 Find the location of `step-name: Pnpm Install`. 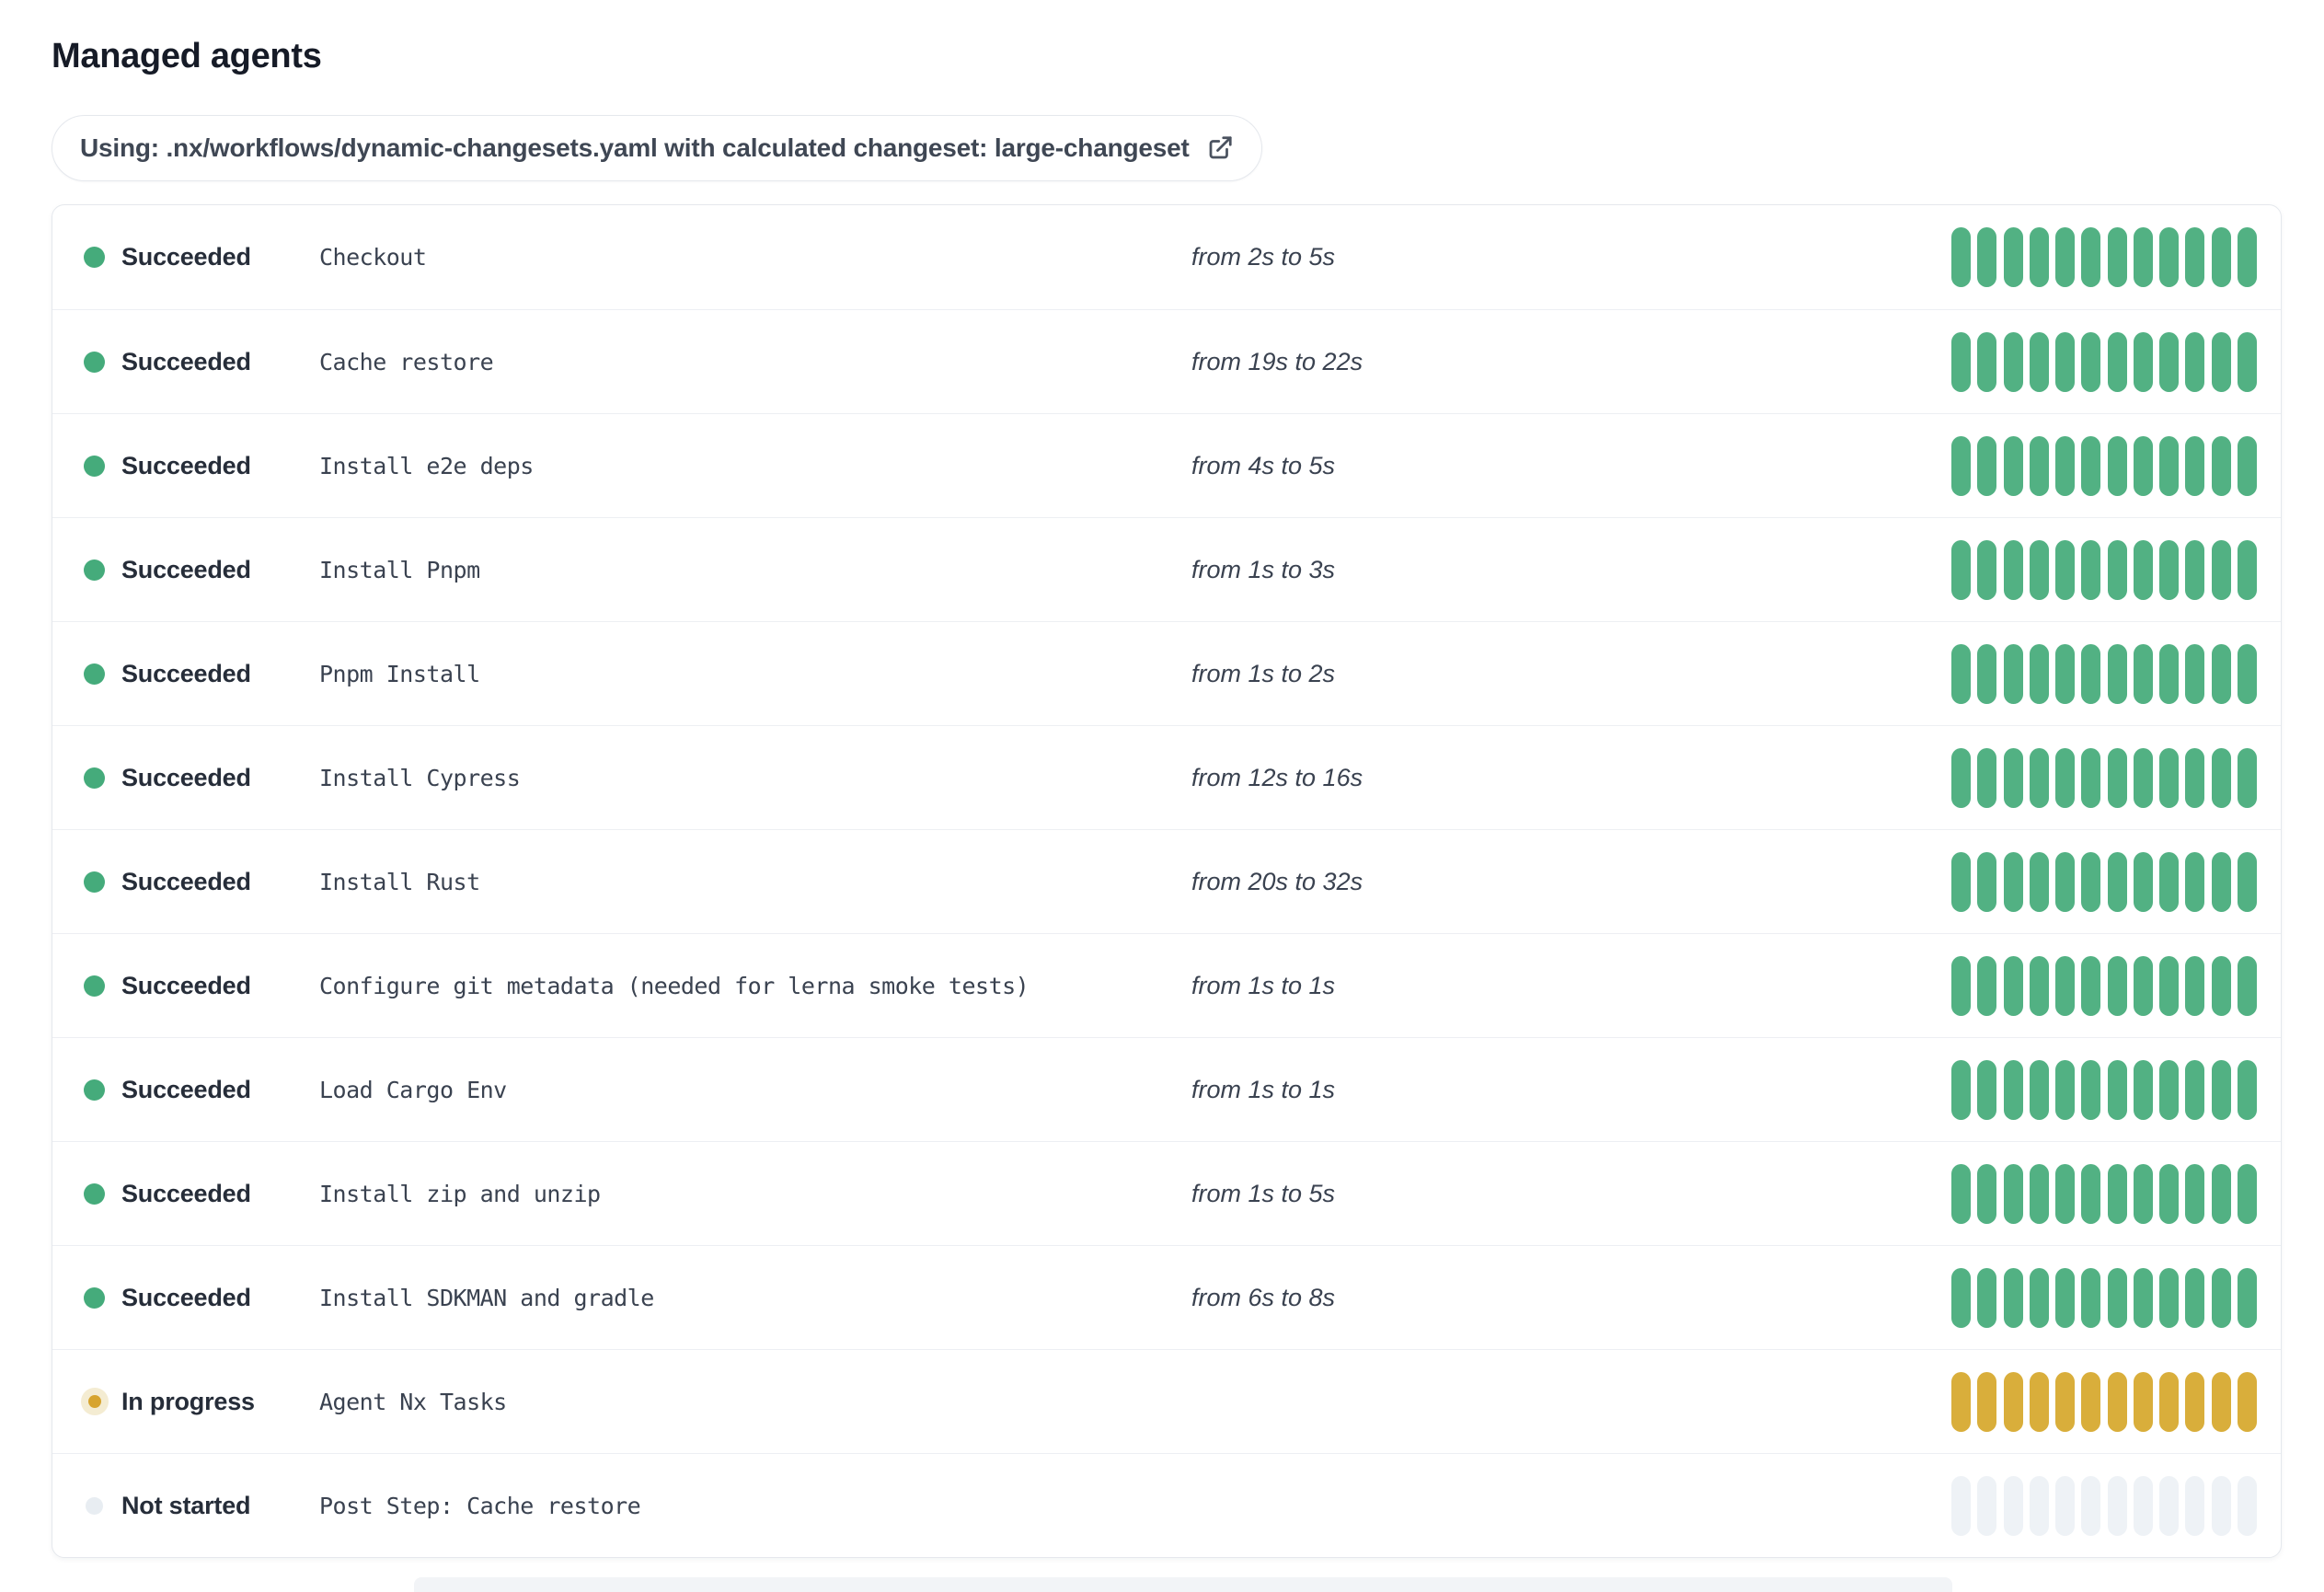

step-name: Pnpm Install is located at coordinates (399, 673).